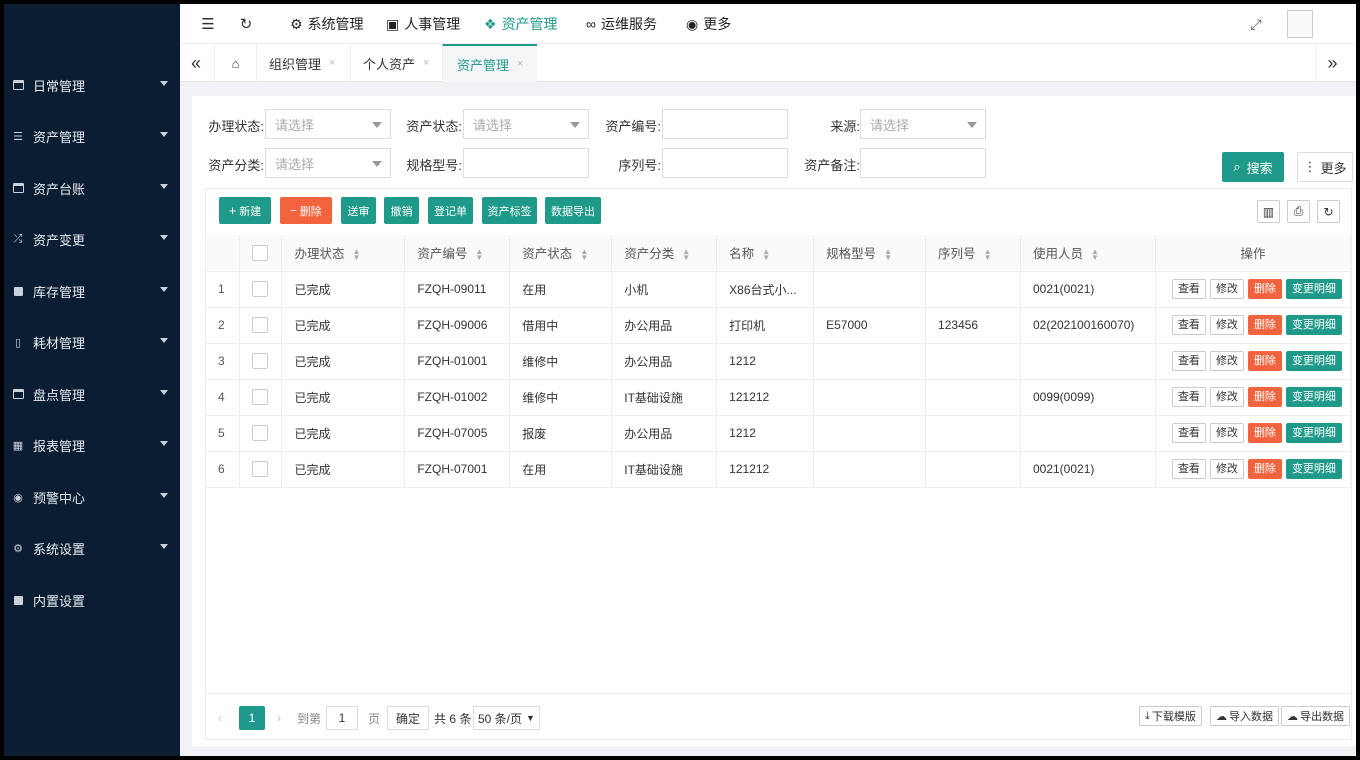 This screenshot has width=1360, height=760. I want to click on sidebar-item-consumables: ▯ 耗材管理, so click(92, 342).